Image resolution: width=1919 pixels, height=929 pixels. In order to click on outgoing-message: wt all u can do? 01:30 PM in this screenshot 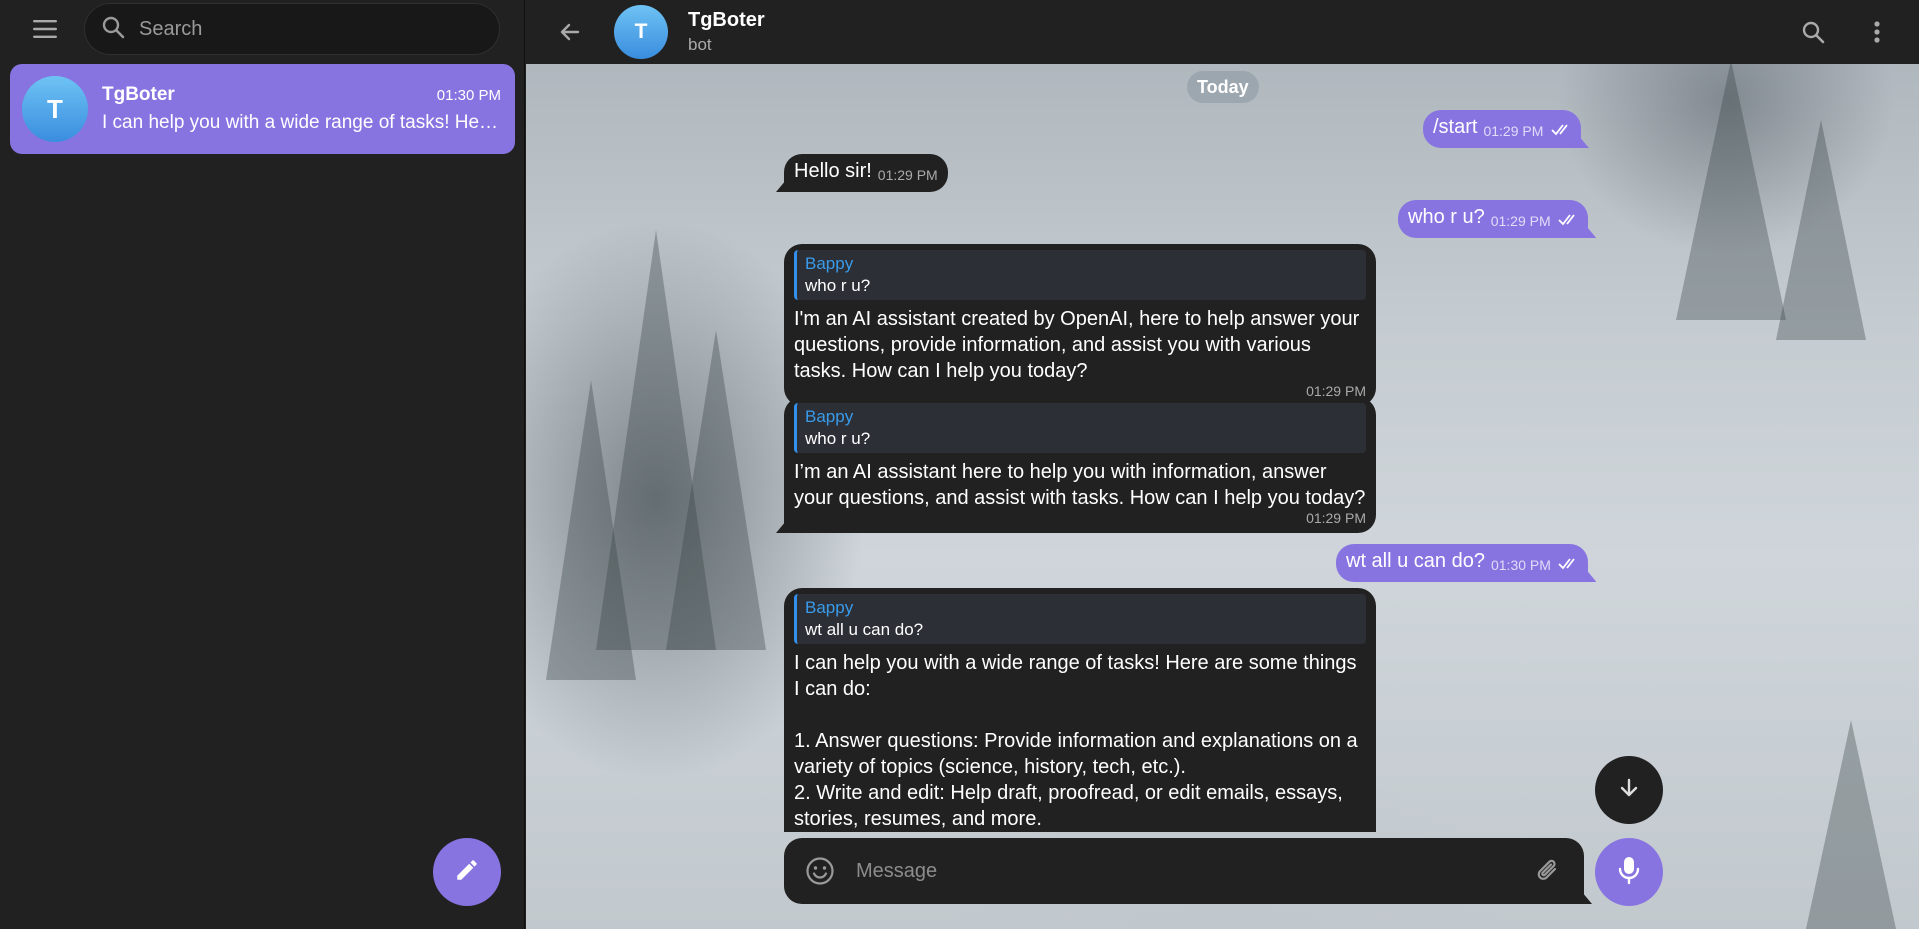, I will do `click(1462, 563)`.